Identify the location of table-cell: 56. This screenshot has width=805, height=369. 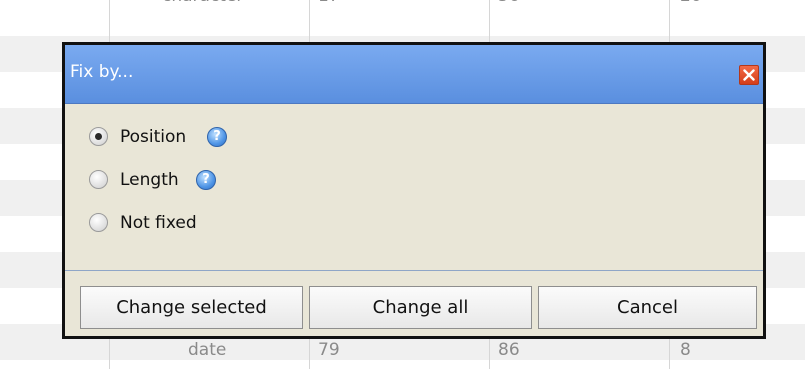
(509, 7).